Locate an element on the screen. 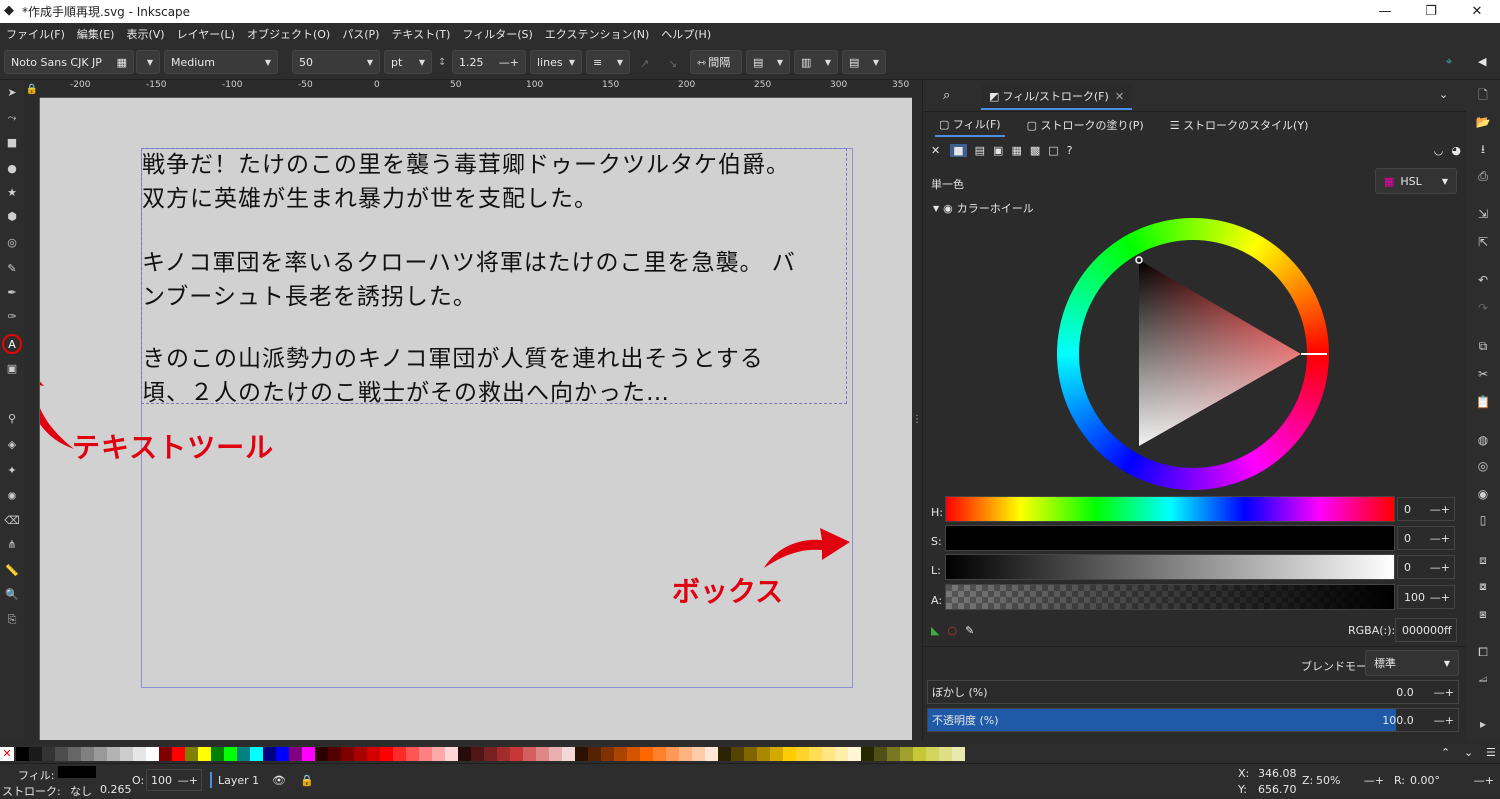 Image resolution: width=1500 pixels, height=799 pixels. copy-icon: ⧉ is located at coordinates (1483, 346).